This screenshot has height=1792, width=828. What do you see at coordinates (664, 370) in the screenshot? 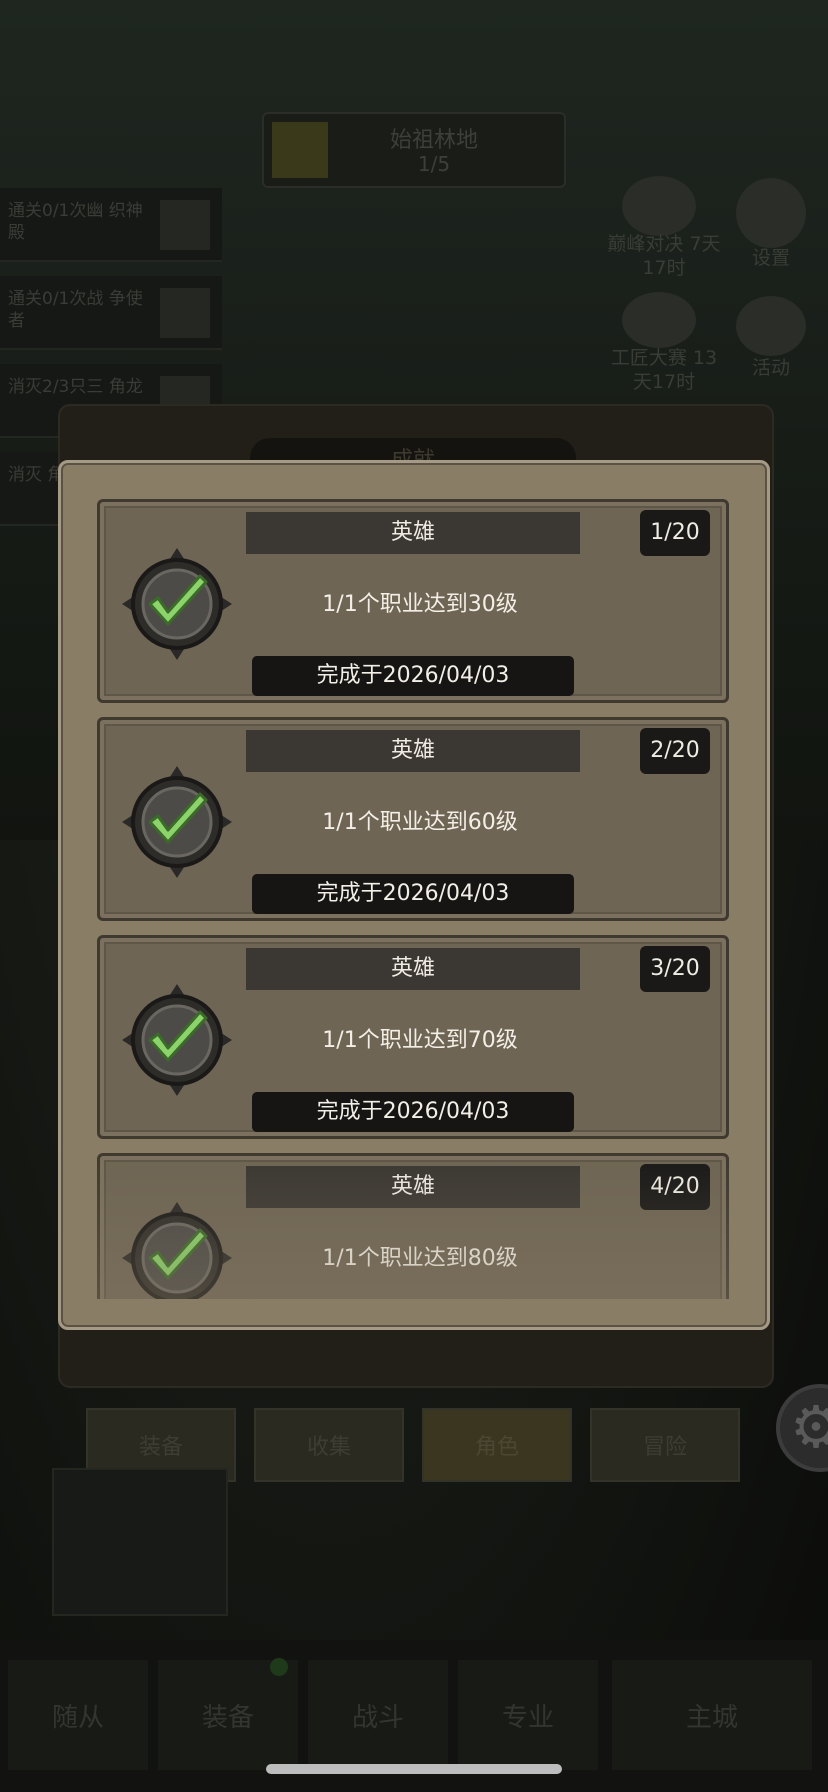
I see `side-label-contest: 工匠大赛 13天17时` at bounding box center [664, 370].